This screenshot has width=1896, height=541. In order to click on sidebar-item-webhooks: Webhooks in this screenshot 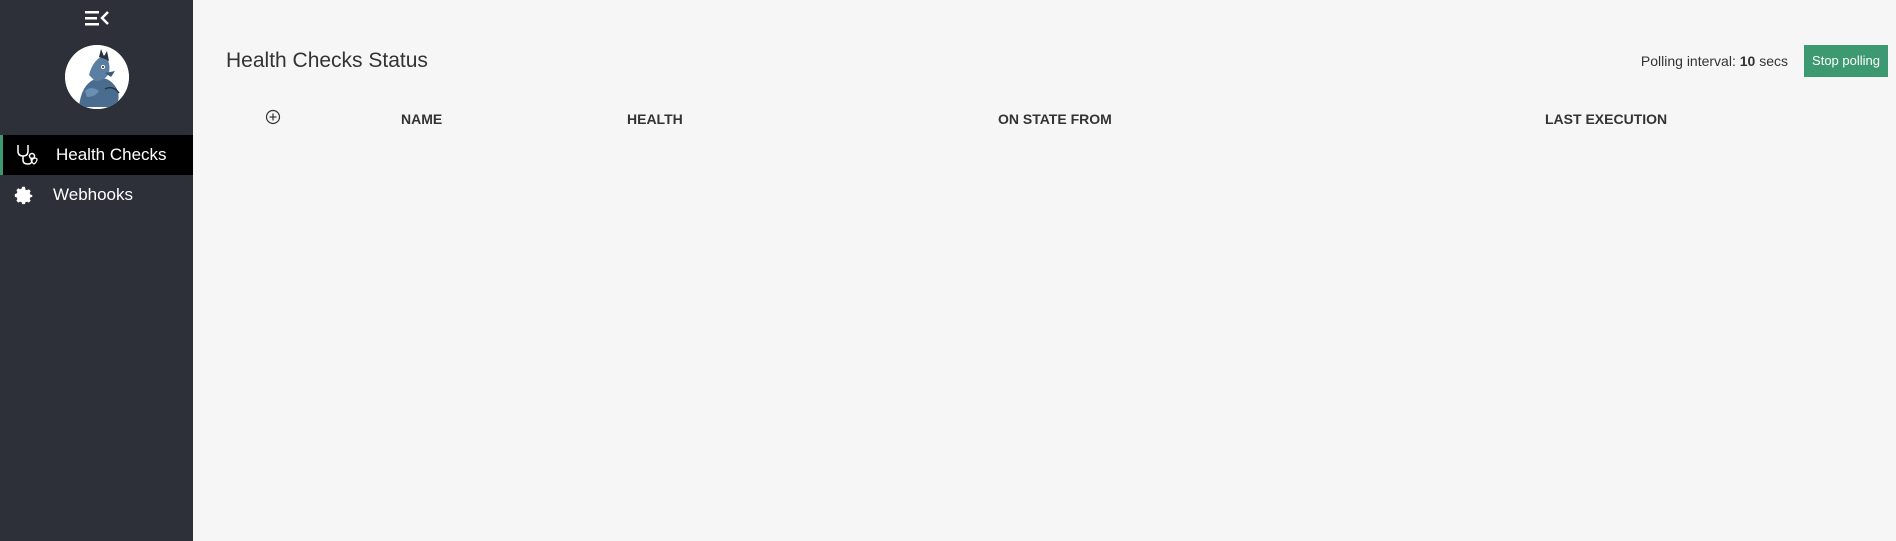, I will do `click(96, 195)`.